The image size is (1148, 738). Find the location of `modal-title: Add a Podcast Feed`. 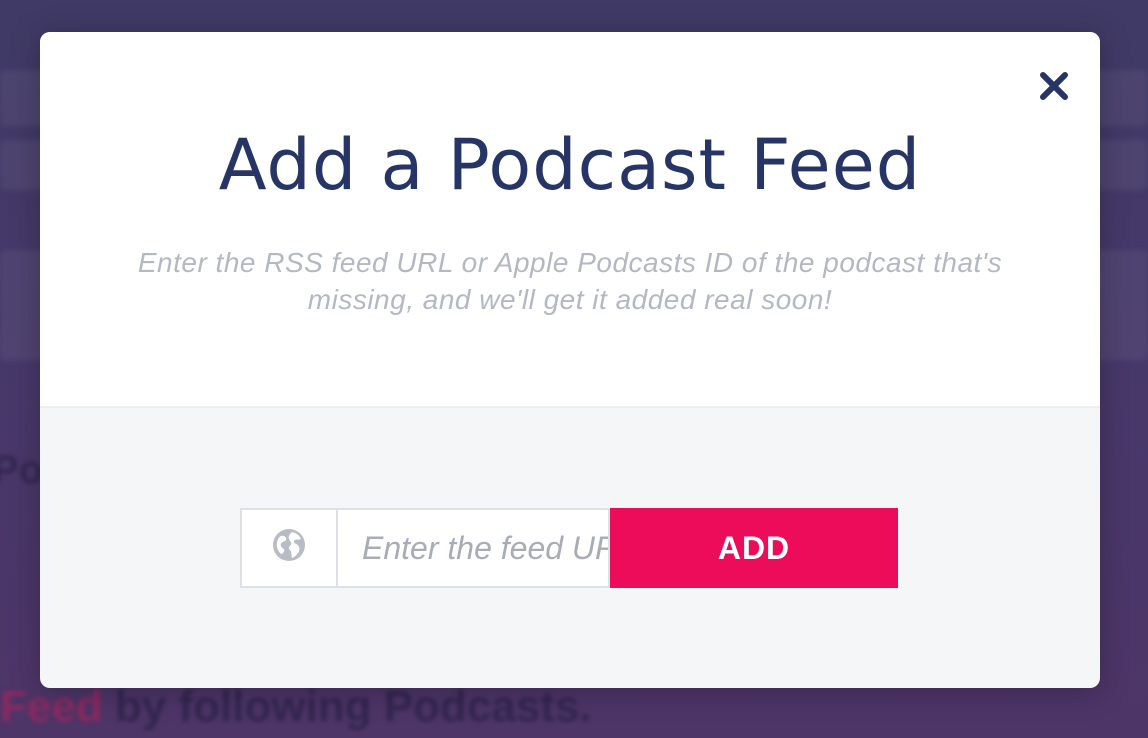

modal-title: Add a Podcast Feed is located at coordinates (570, 165).